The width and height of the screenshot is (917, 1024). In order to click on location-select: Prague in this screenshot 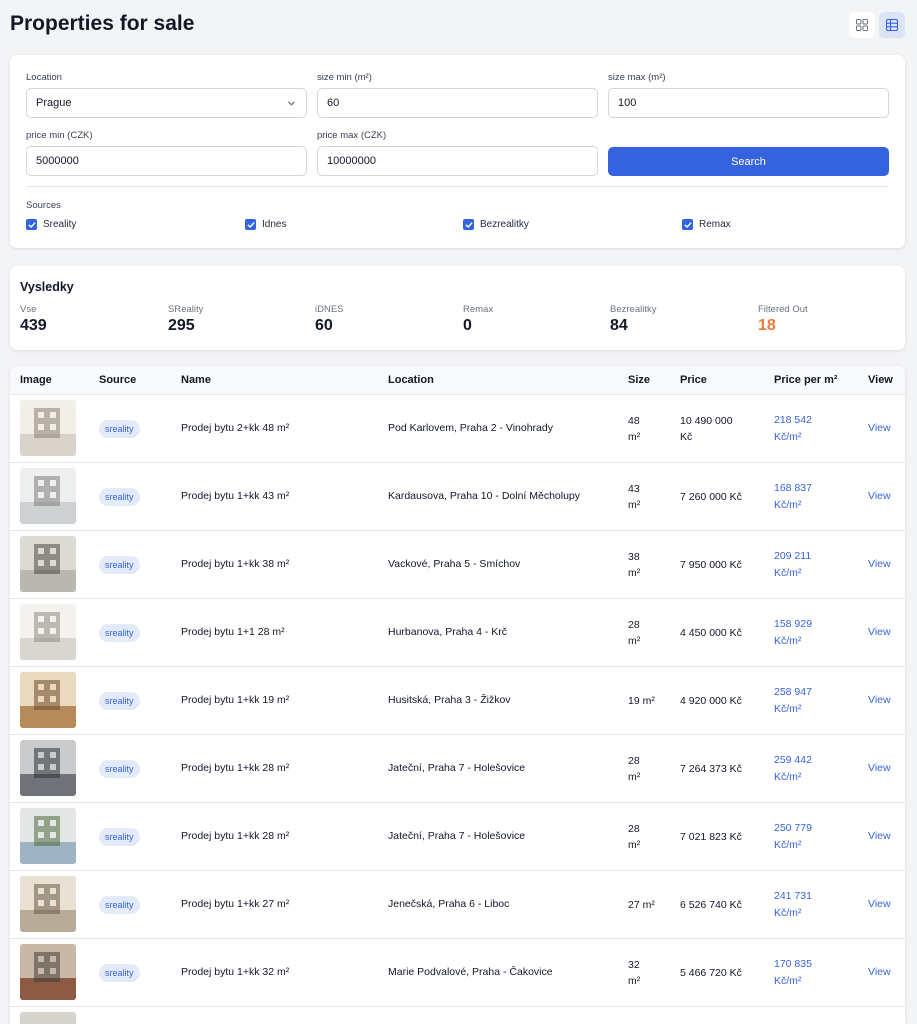, I will do `click(166, 103)`.